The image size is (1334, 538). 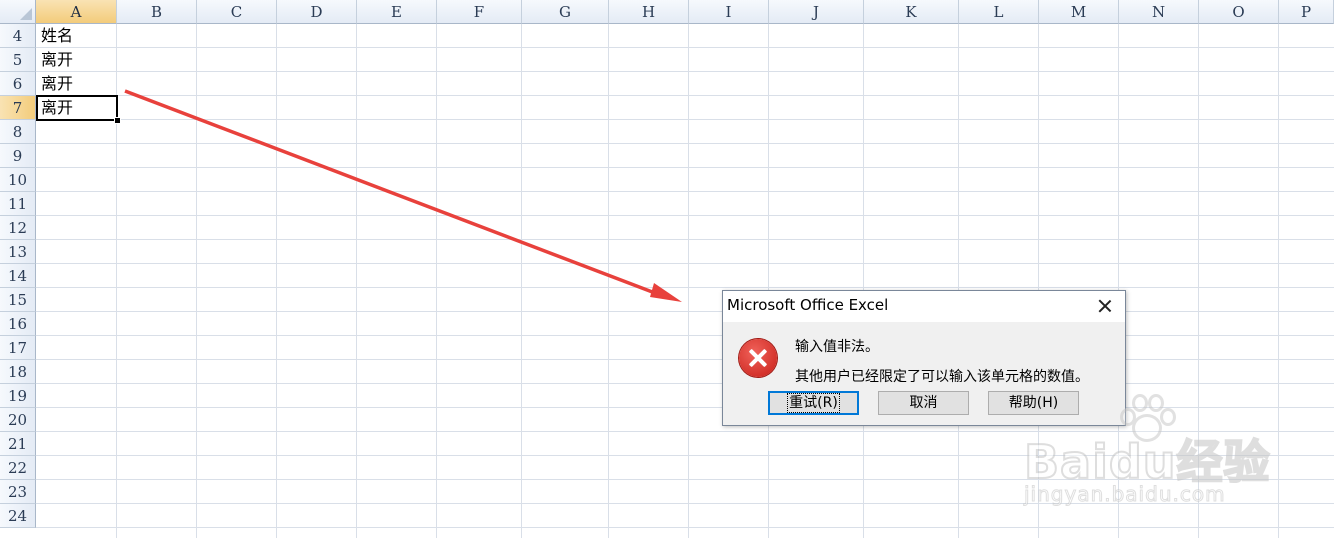 I want to click on cancel-button-label: 取消, so click(x=923, y=403).